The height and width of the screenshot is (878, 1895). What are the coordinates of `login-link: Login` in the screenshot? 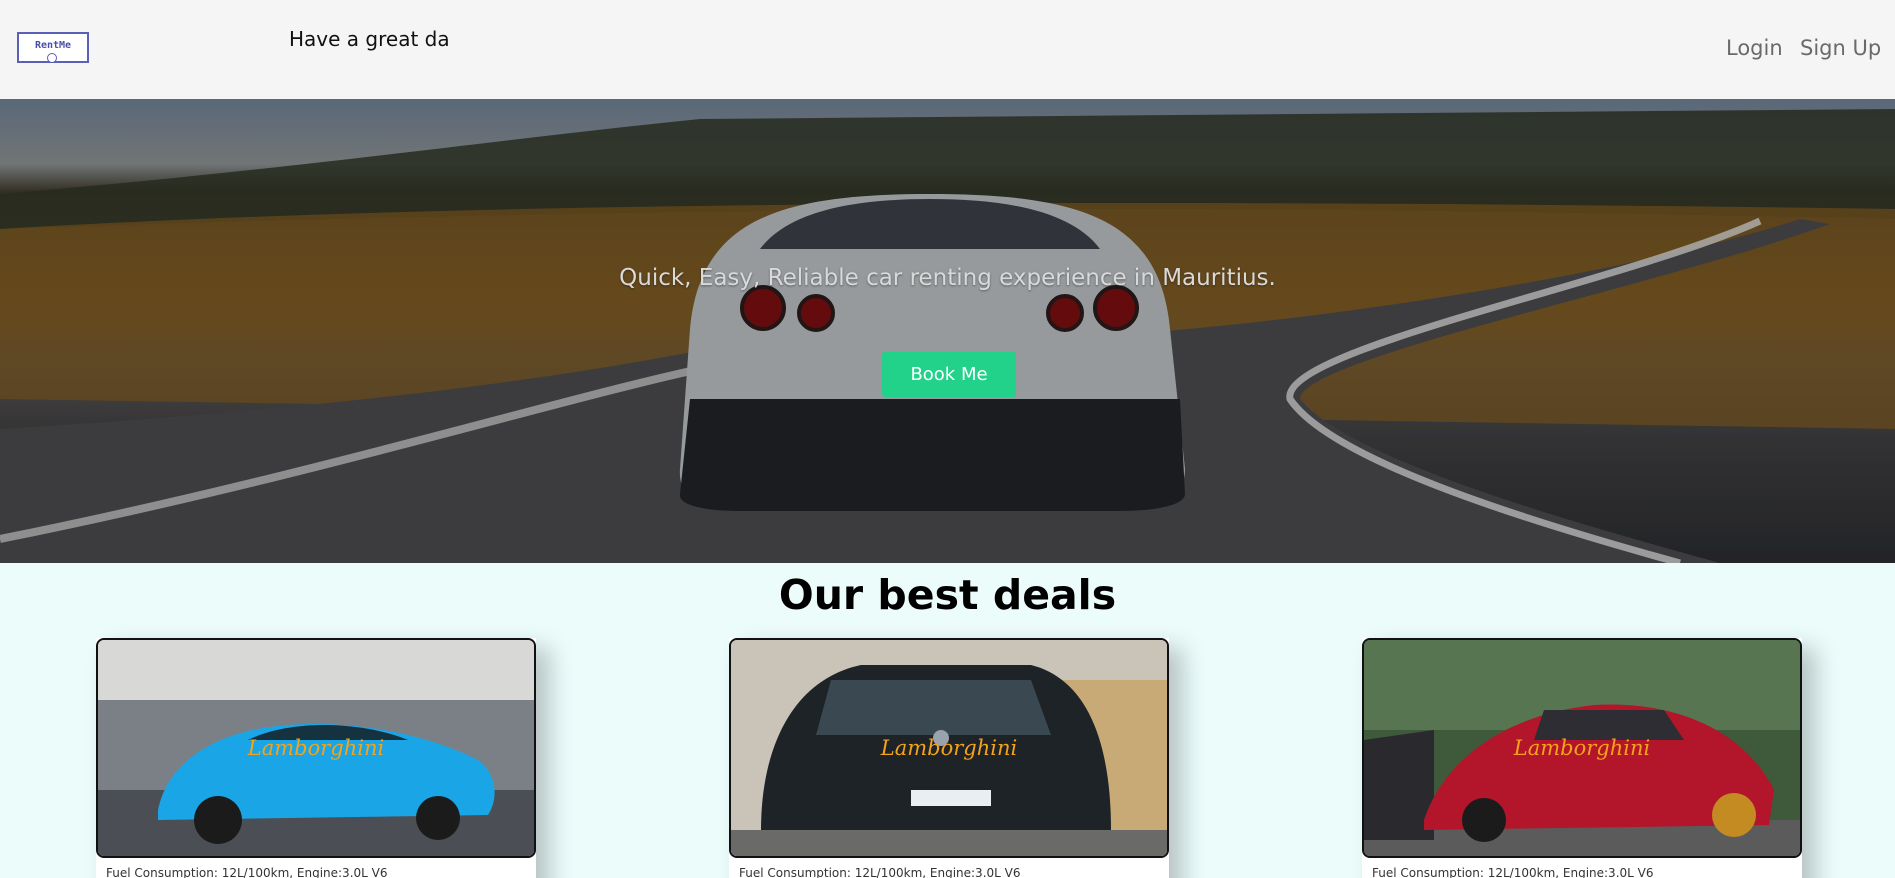 It's located at (1754, 48).